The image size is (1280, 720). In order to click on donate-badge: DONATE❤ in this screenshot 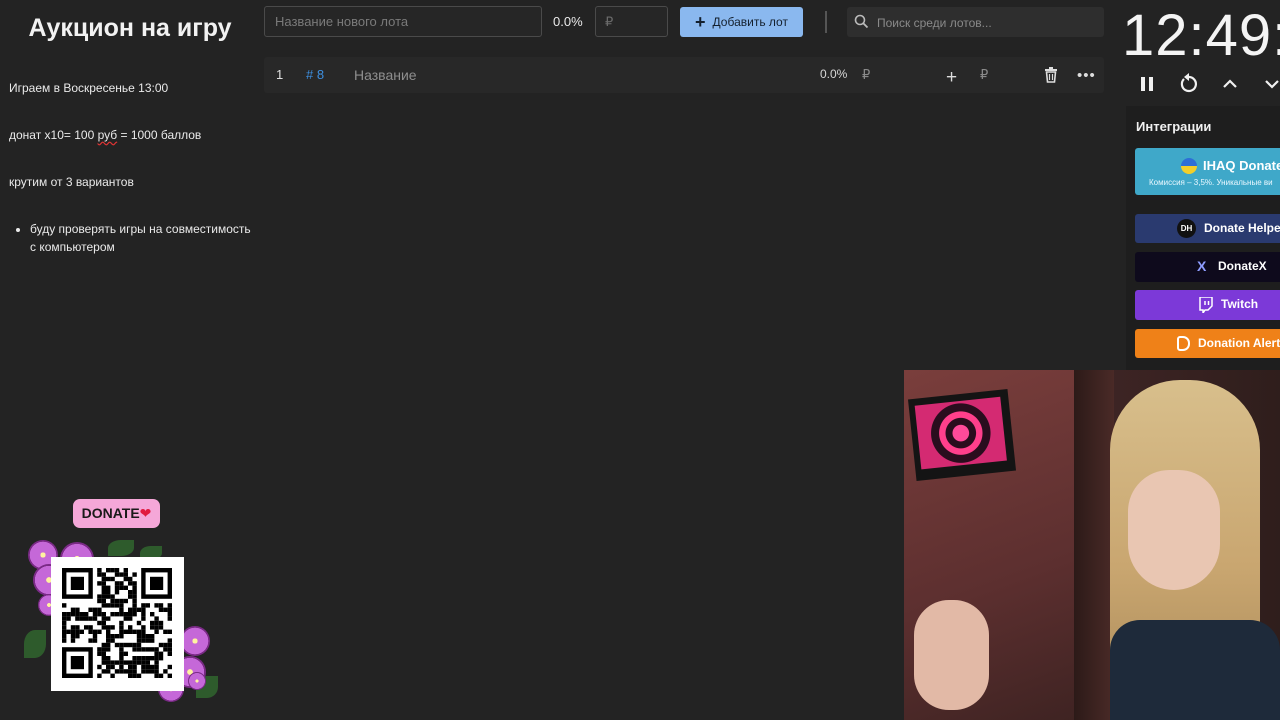, I will do `click(116, 513)`.